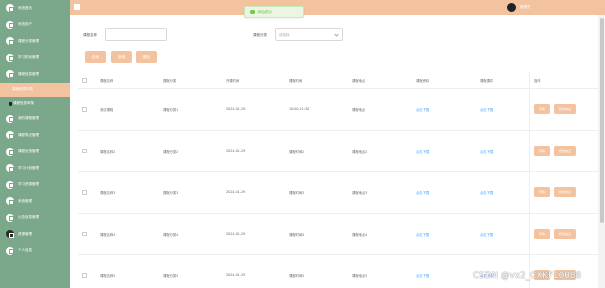 Image resolution: width=605 pixels, height=288 pixels. Describe the element at coordinates (90, 35) in the screenshot. I see `course-name-label: 课程名称` at that location.